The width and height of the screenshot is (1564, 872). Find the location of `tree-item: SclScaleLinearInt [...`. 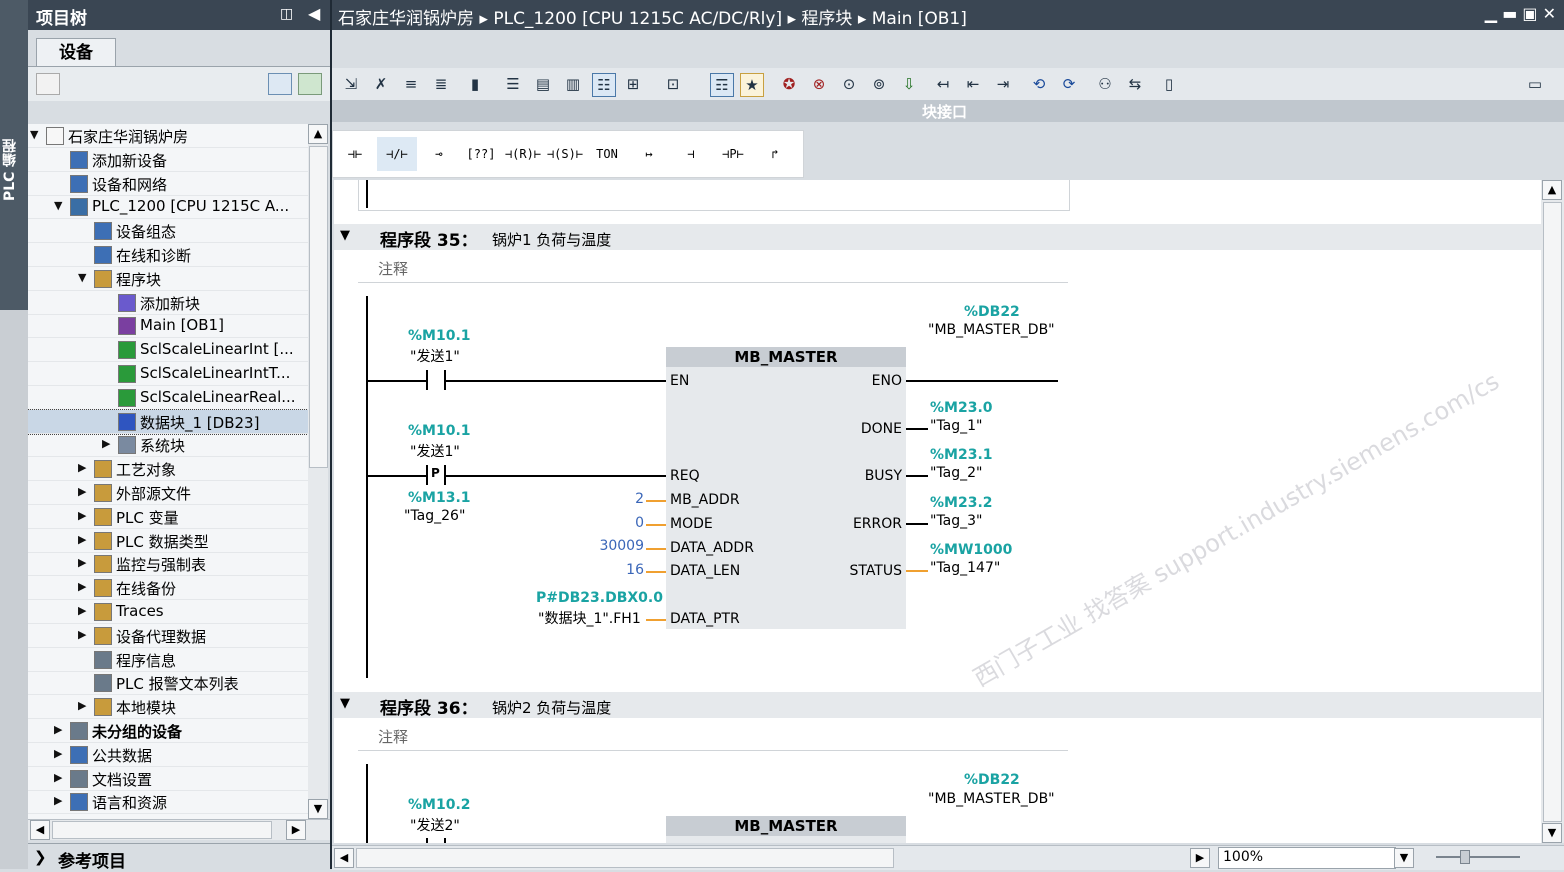

tree-item: SclScaleLinearInt [... is located at coordinates (168, 350).